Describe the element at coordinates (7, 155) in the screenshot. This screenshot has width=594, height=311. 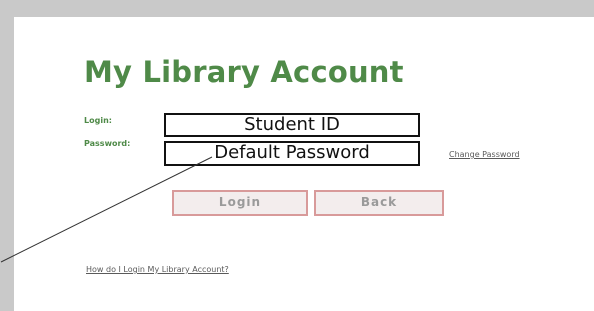
I see `left-border` at that location.